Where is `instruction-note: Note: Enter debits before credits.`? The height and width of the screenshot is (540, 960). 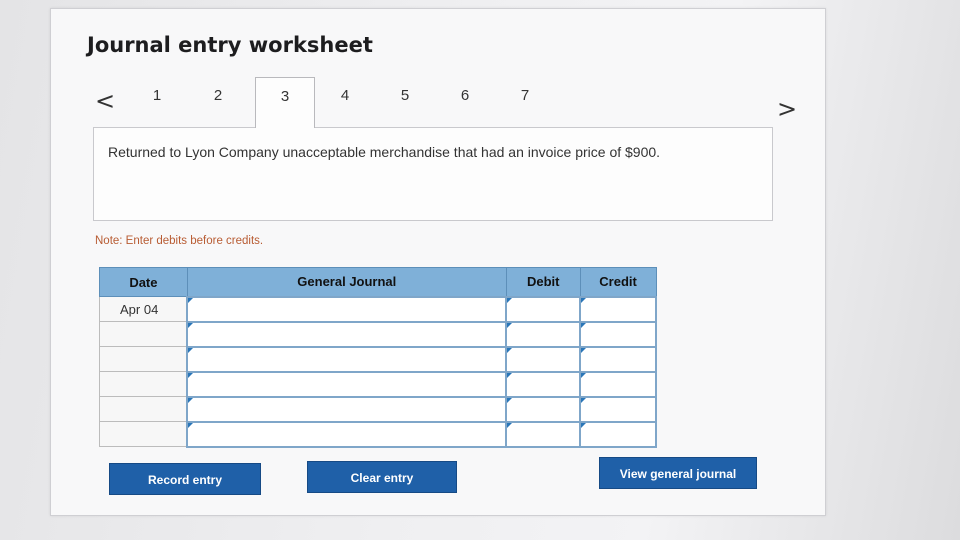 instruction-note: Note: Enter debits before credits. is located at coordinates (179, 241).